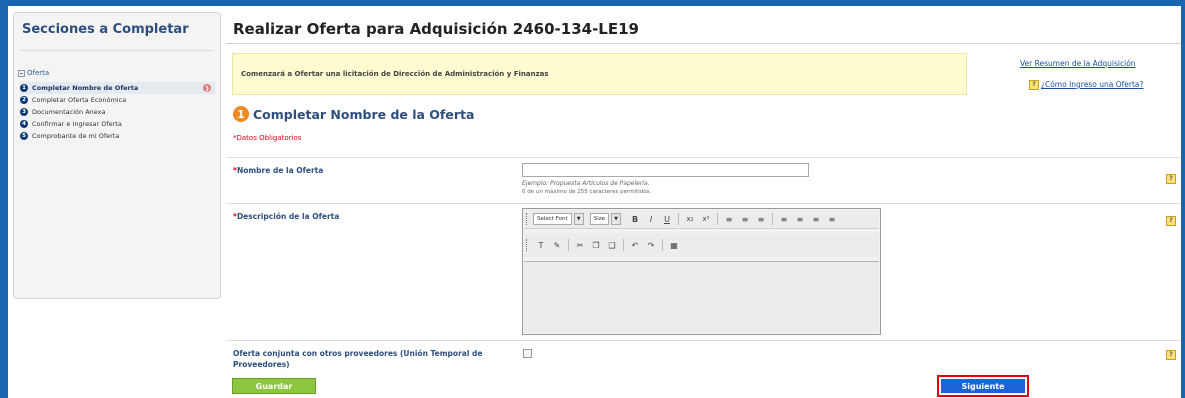  Describe the element at coordinates (616, 219) in the screenshot. I see `size-select-dropdown-icon: ▼` at that location.